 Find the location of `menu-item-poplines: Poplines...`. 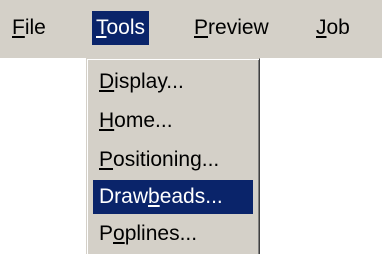

menu-item-poplines: Poplines... is located at coordinates (173, 234).